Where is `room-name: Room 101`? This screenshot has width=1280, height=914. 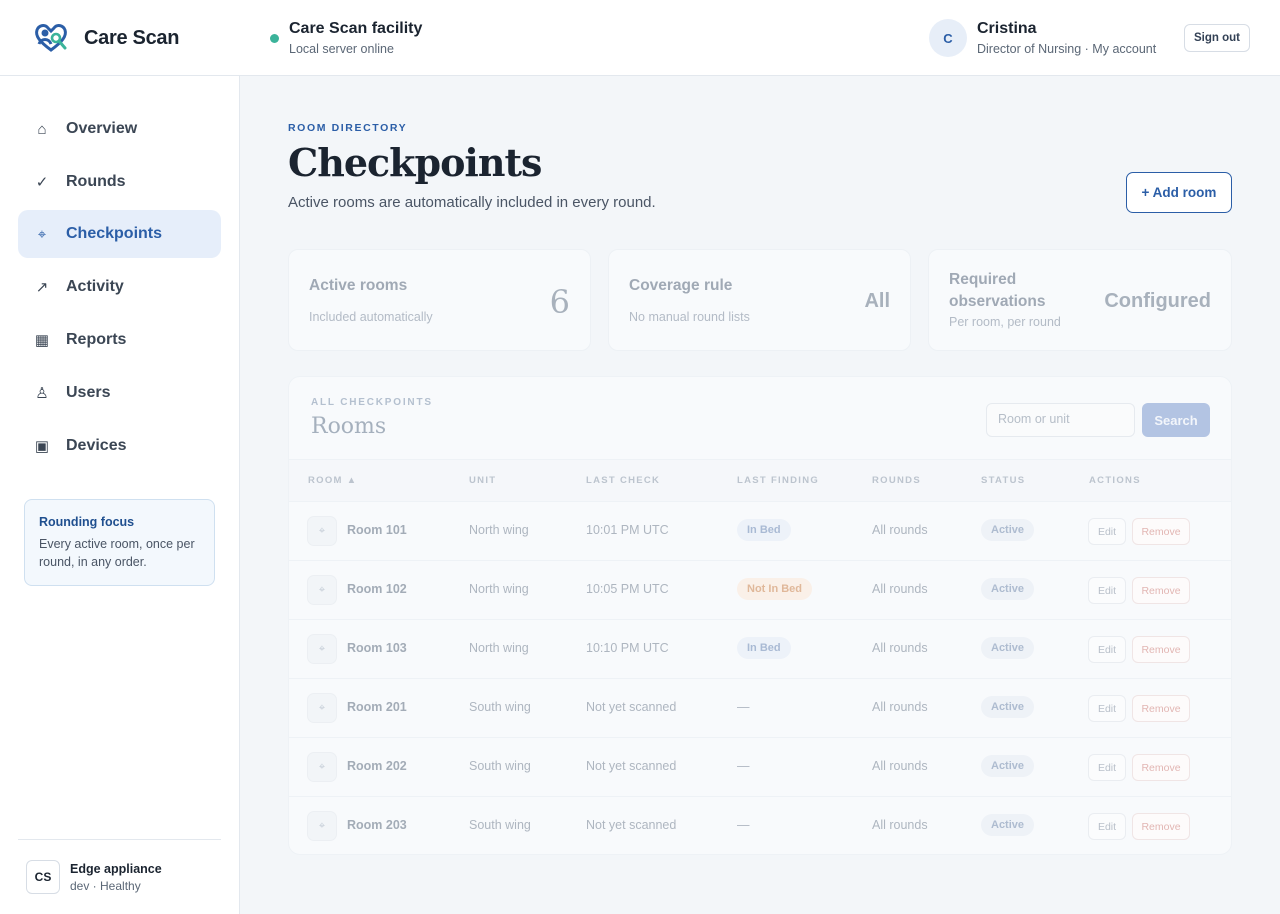 room-name: Room 101 is located at coordinates (377, 530).